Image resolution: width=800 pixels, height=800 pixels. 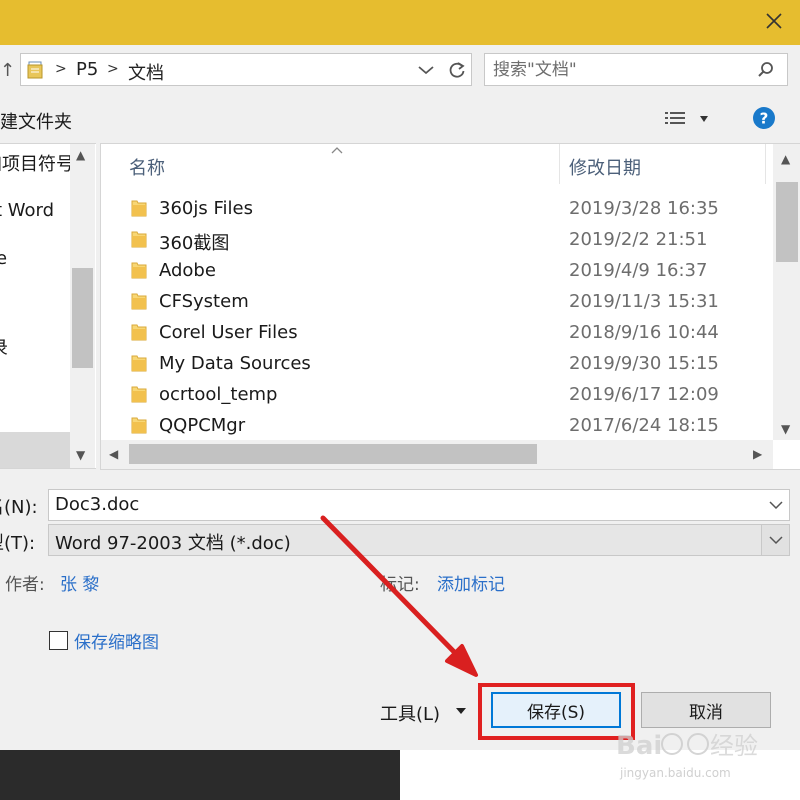 I want to click on window-titlebar, so click(x=400, y=22).